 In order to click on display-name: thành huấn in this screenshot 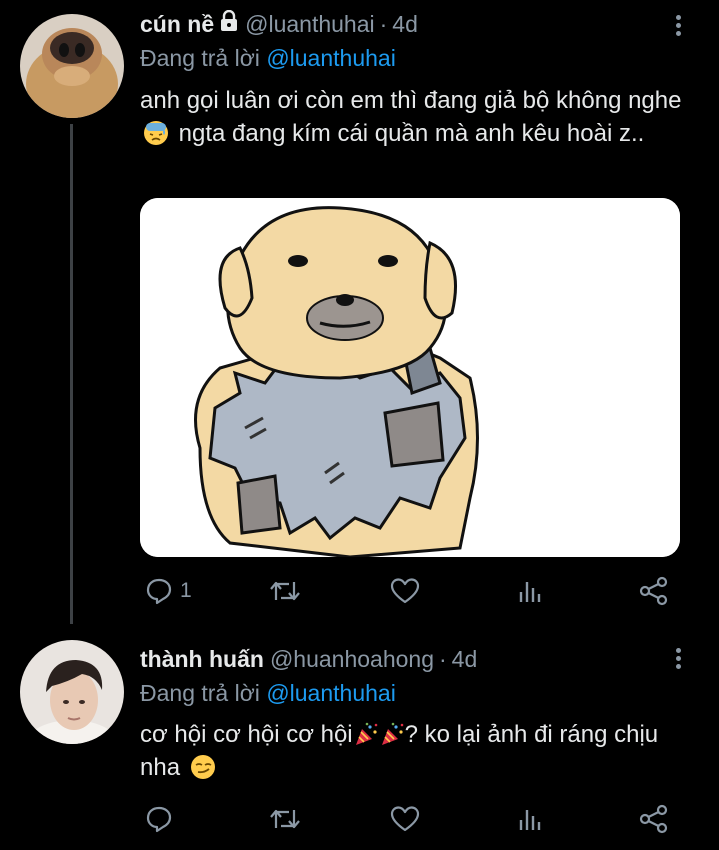, I will do `click(202, 659)`.